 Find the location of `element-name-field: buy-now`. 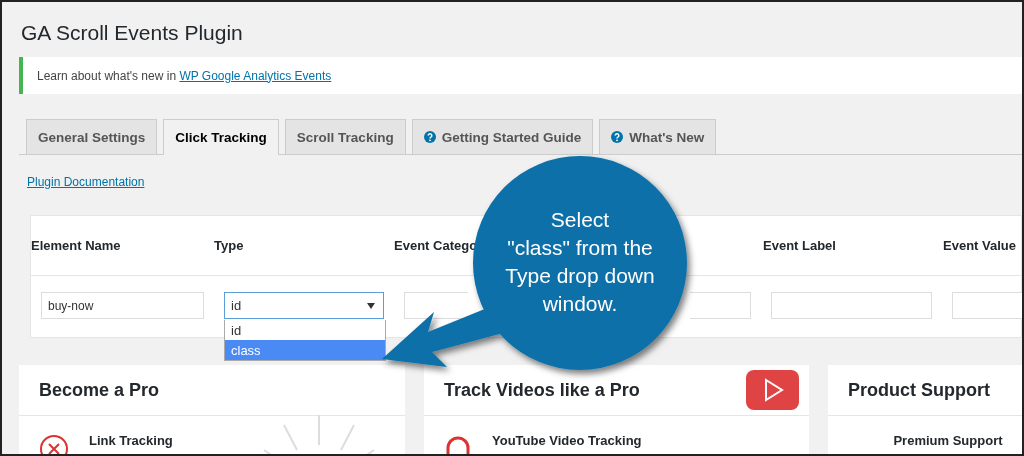

element-name-field: buy-now is located at coordinates (122, 305).